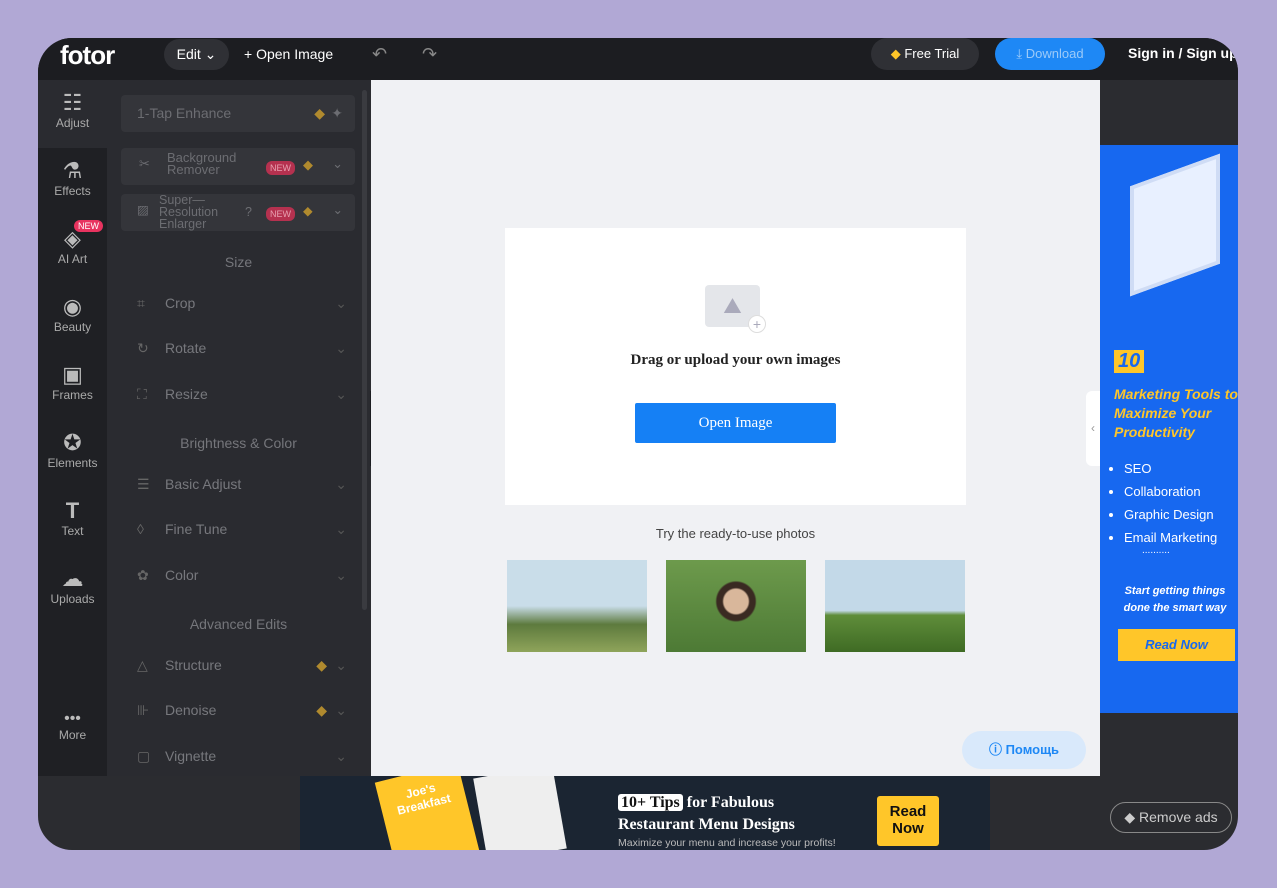  I want to click on rail-label: Elements, so click(72, 463).